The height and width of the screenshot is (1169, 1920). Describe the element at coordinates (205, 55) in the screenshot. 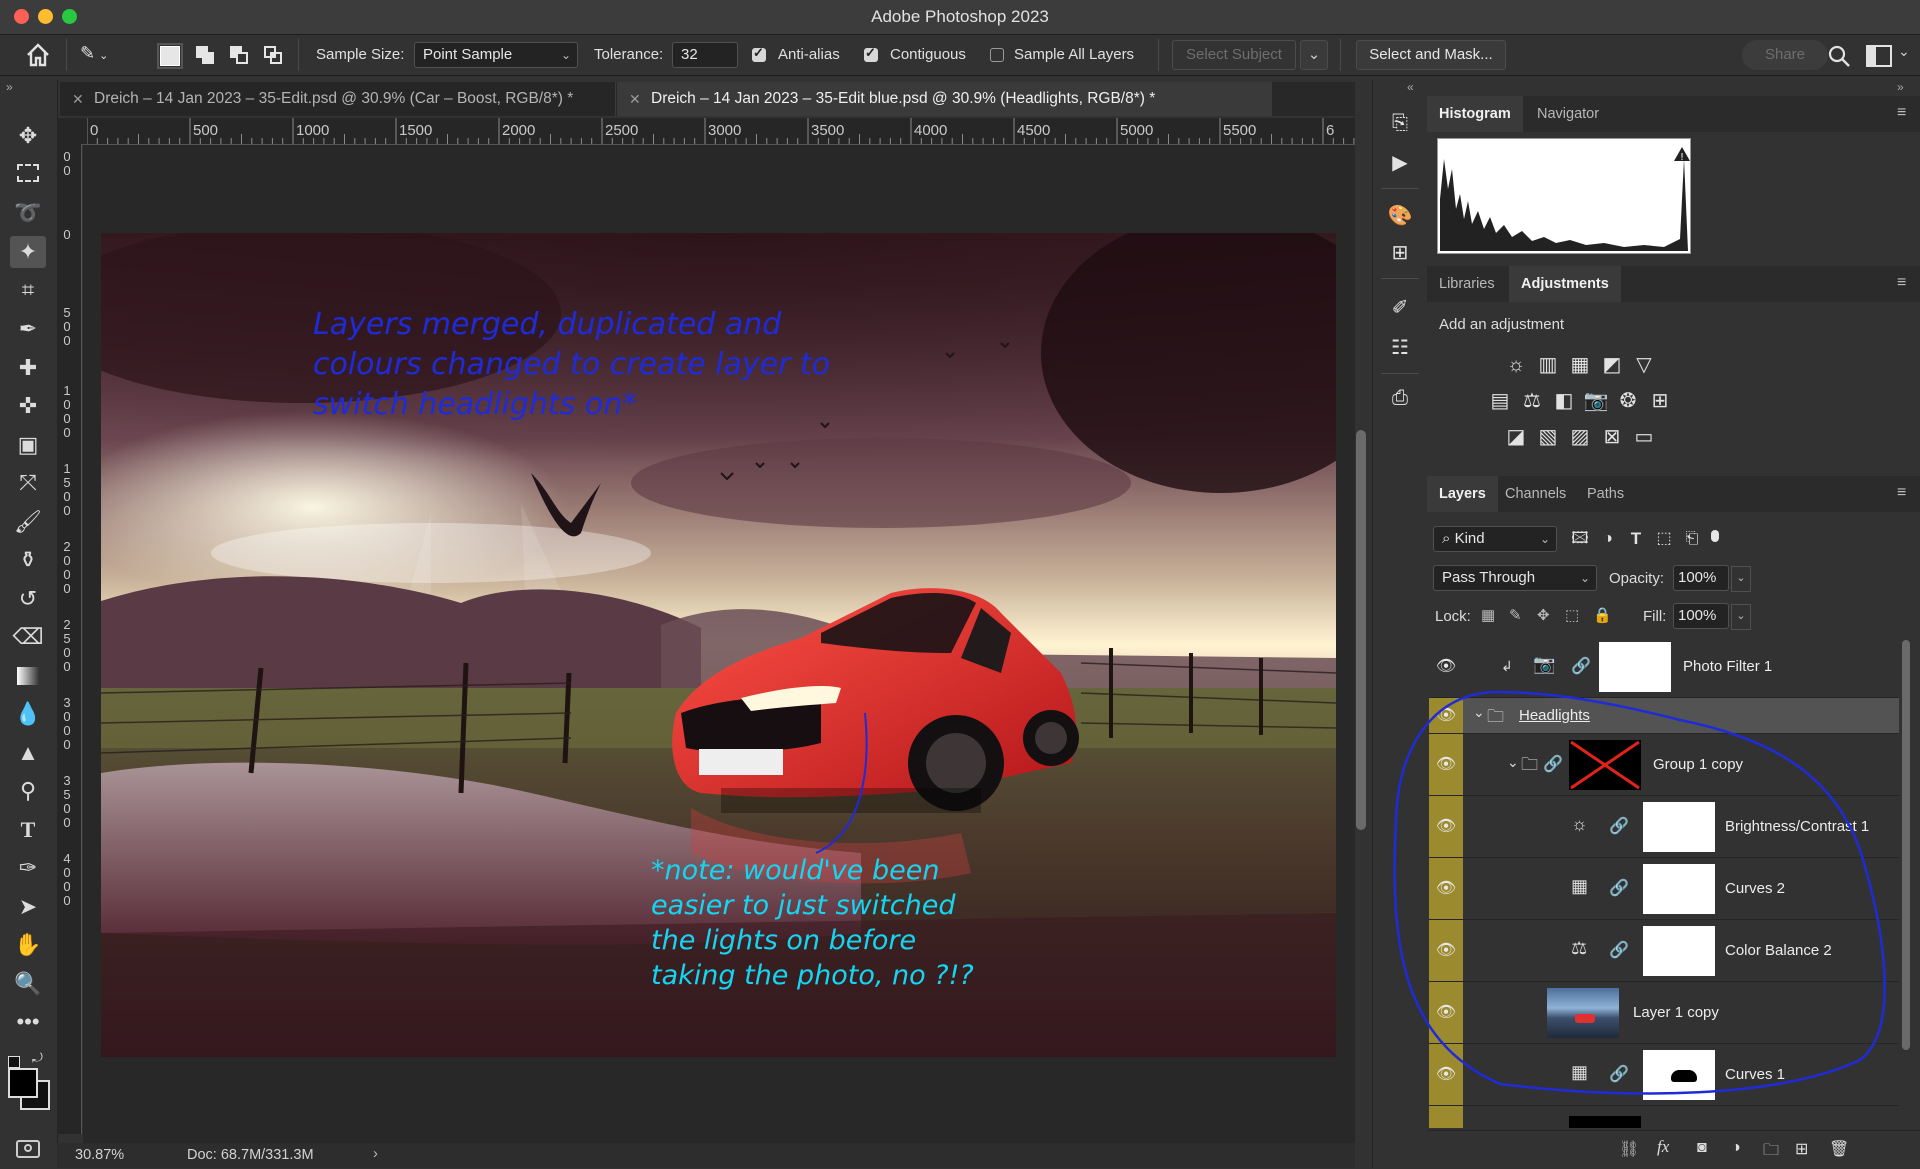

I see `add-to-selection-icon` at that location.